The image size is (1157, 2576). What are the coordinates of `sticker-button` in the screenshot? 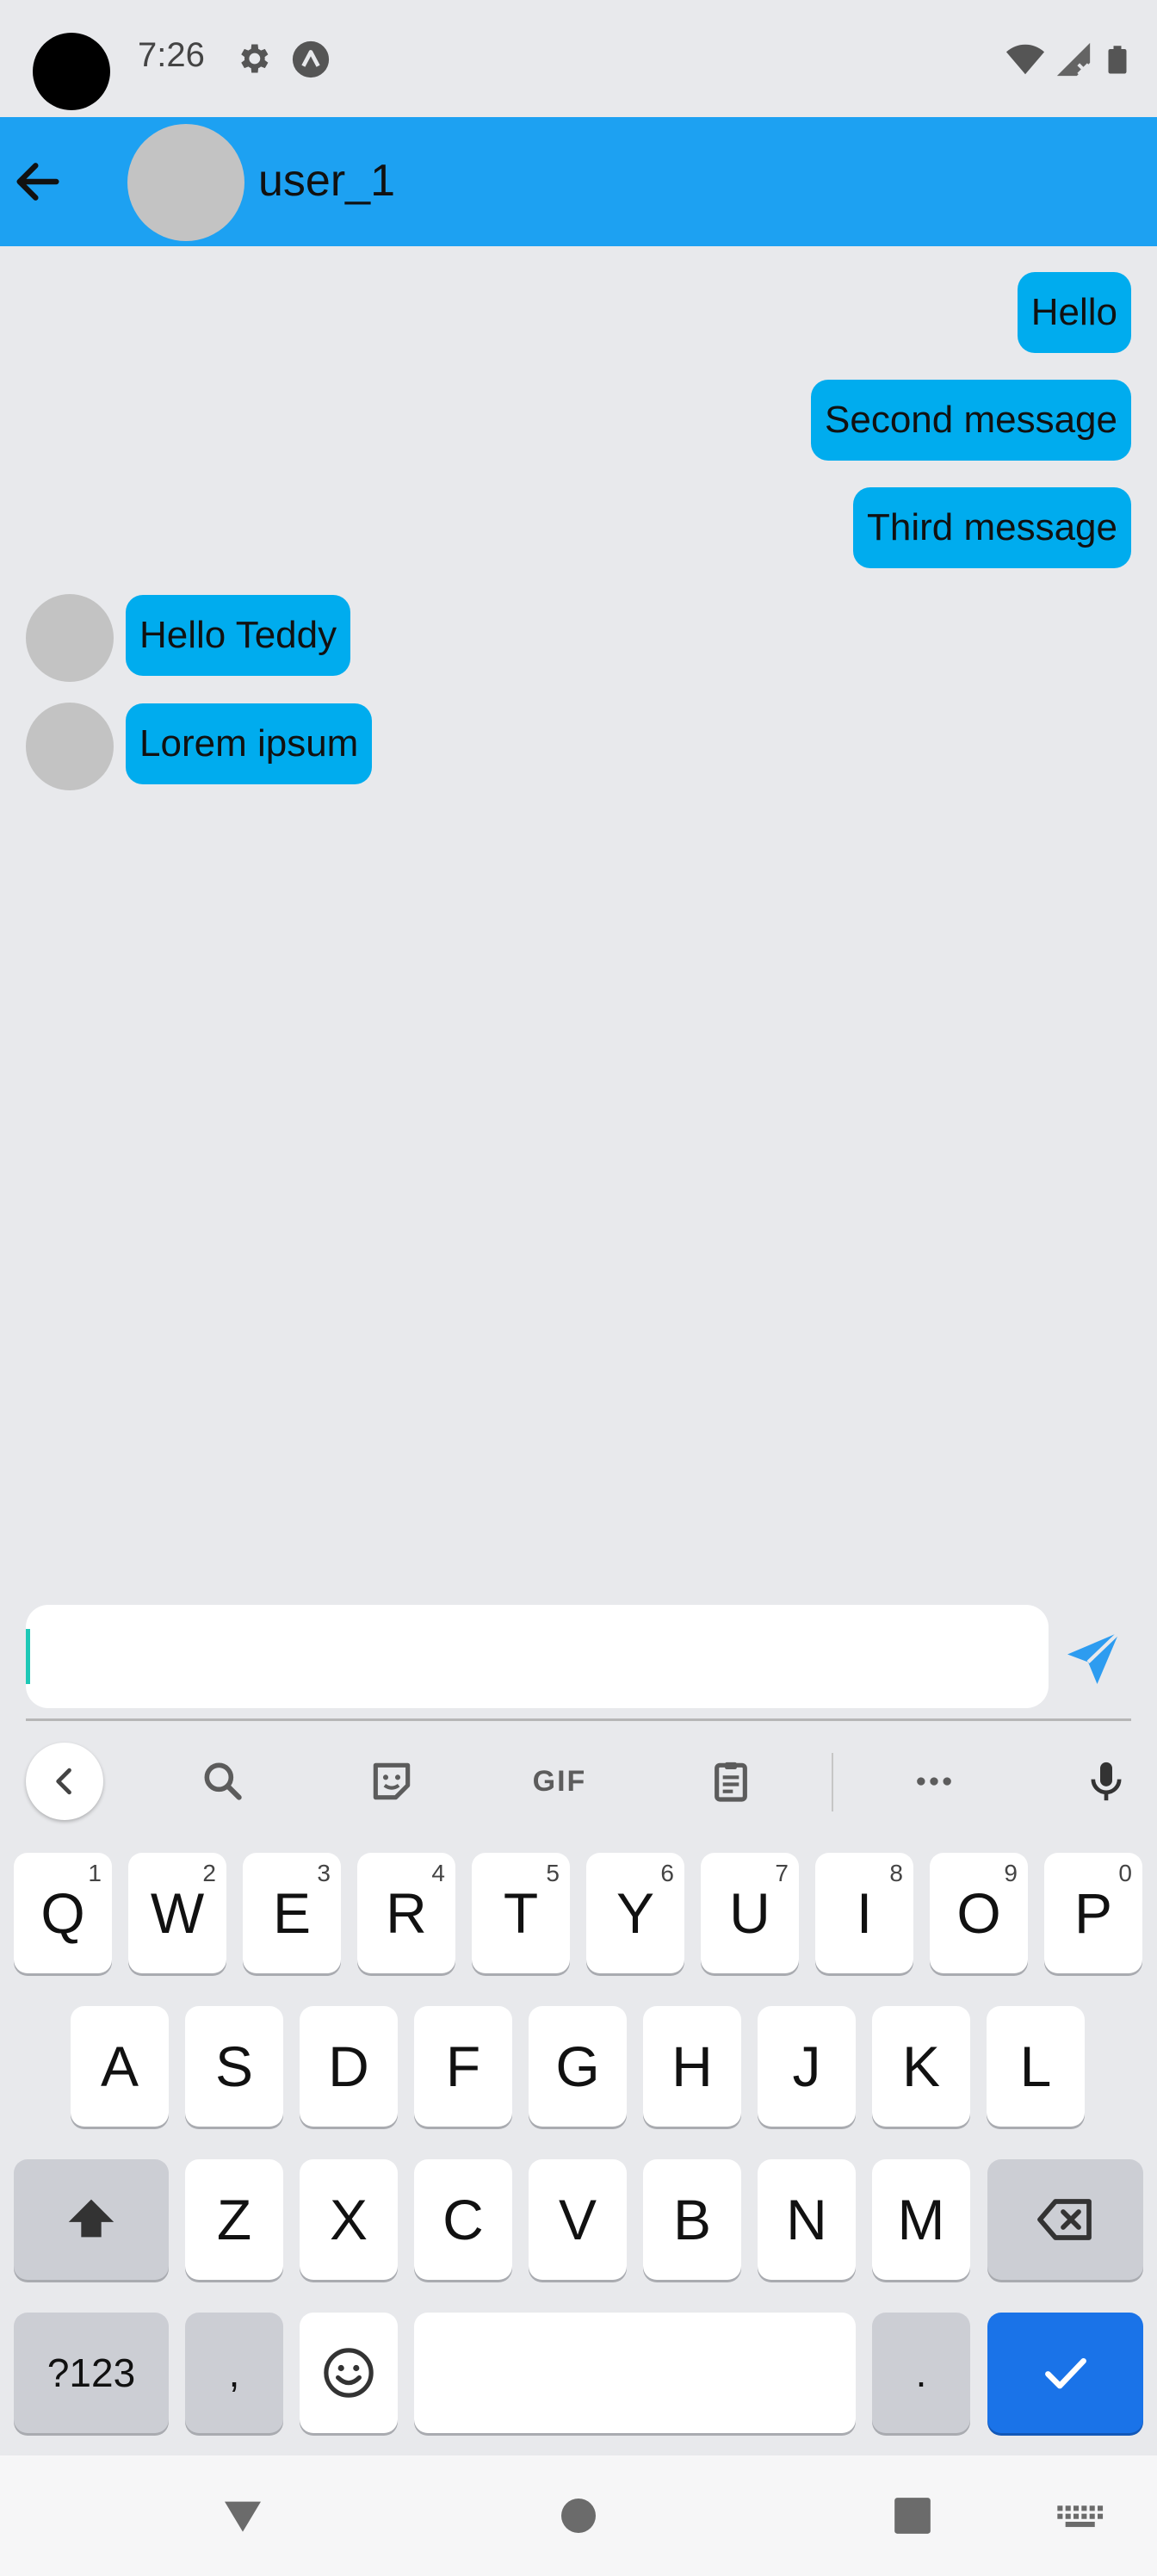 It's located at (391, 1781).